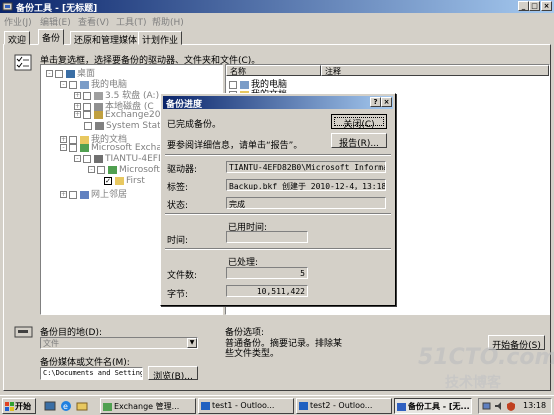 The image size is (554, 415). I want to click on drive-value: TIANTU-4EFD82B0\Microsoft Information, so click(306, 167).